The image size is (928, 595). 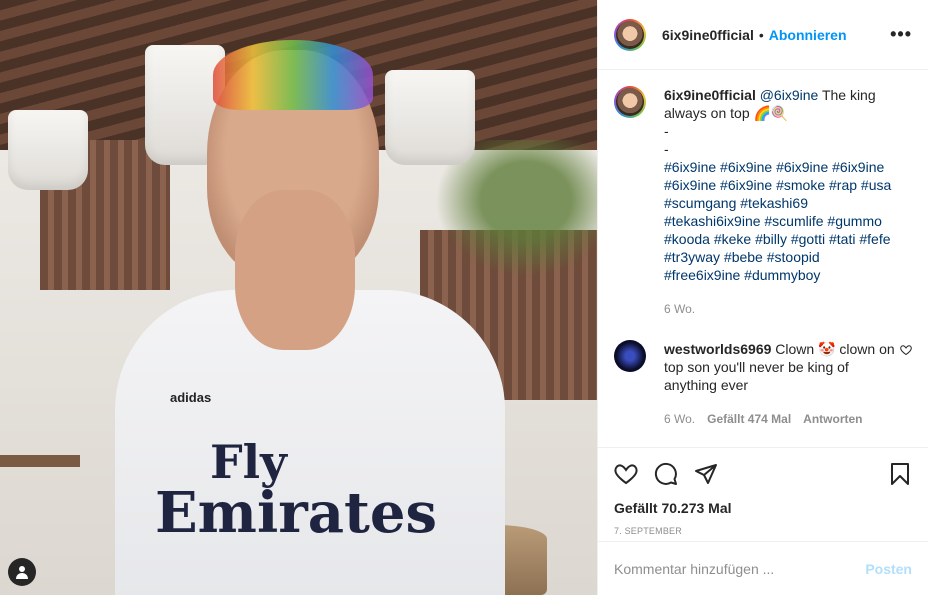 I want to click on cafe-table, so click(x=40, y=461).